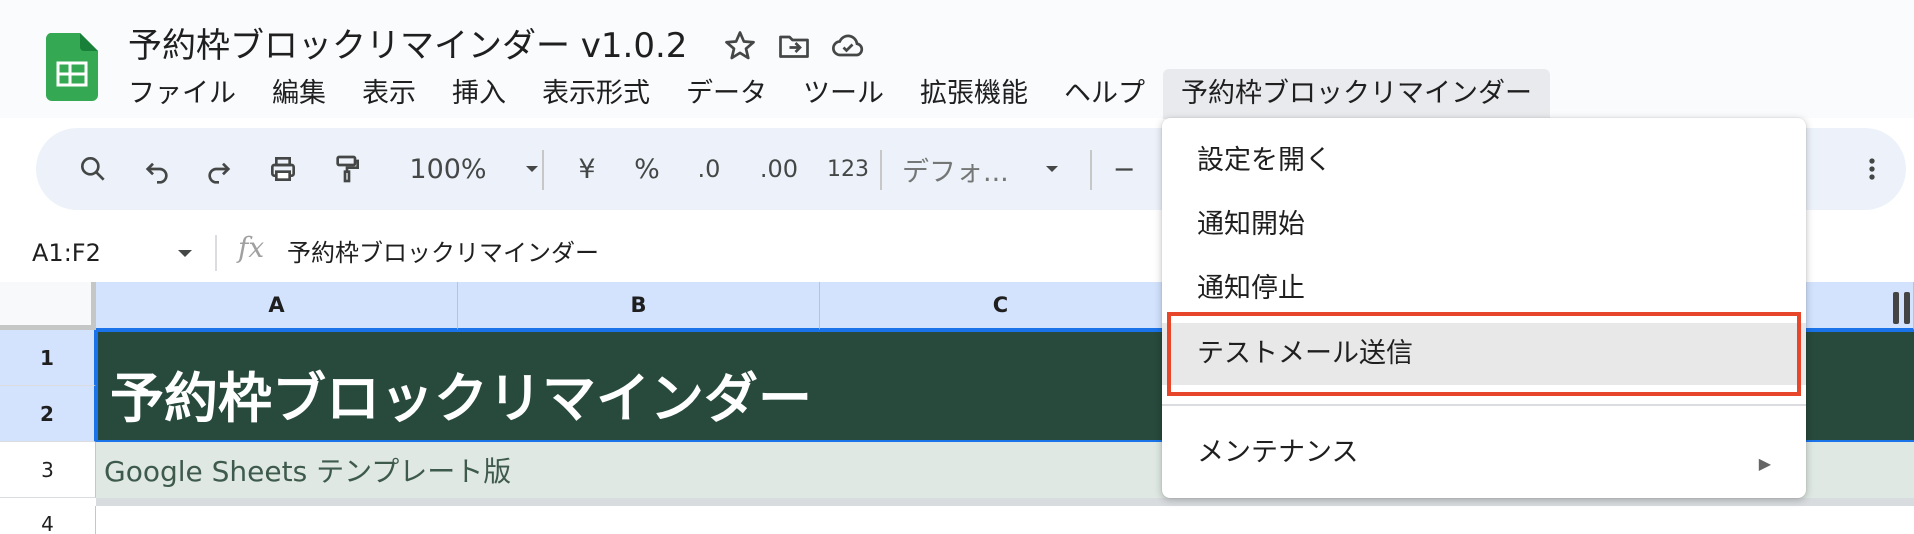 This screenshot has height=534, width=1914. I want to click on menu-insert: 挿入, so click(479, 94).